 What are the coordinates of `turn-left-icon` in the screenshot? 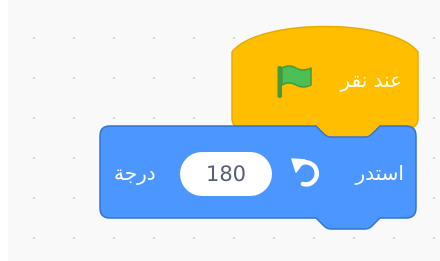 It's located at (305, 172).